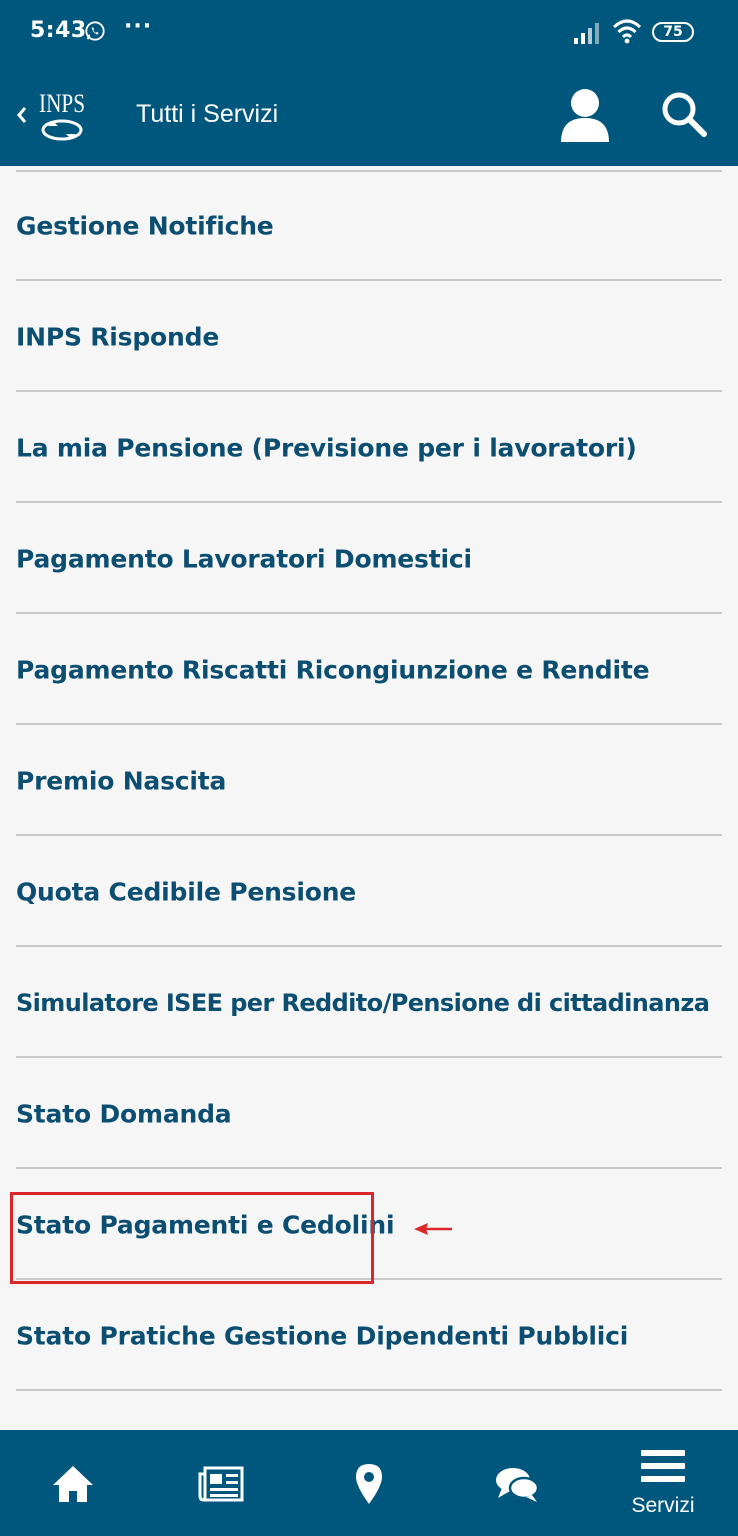 Image resolution: width=738 pixels, height=1536 pixels. What do you see at coordinates (369, 1390) in the screenshot?
I see `divider` at bounding box center [369, 1390].